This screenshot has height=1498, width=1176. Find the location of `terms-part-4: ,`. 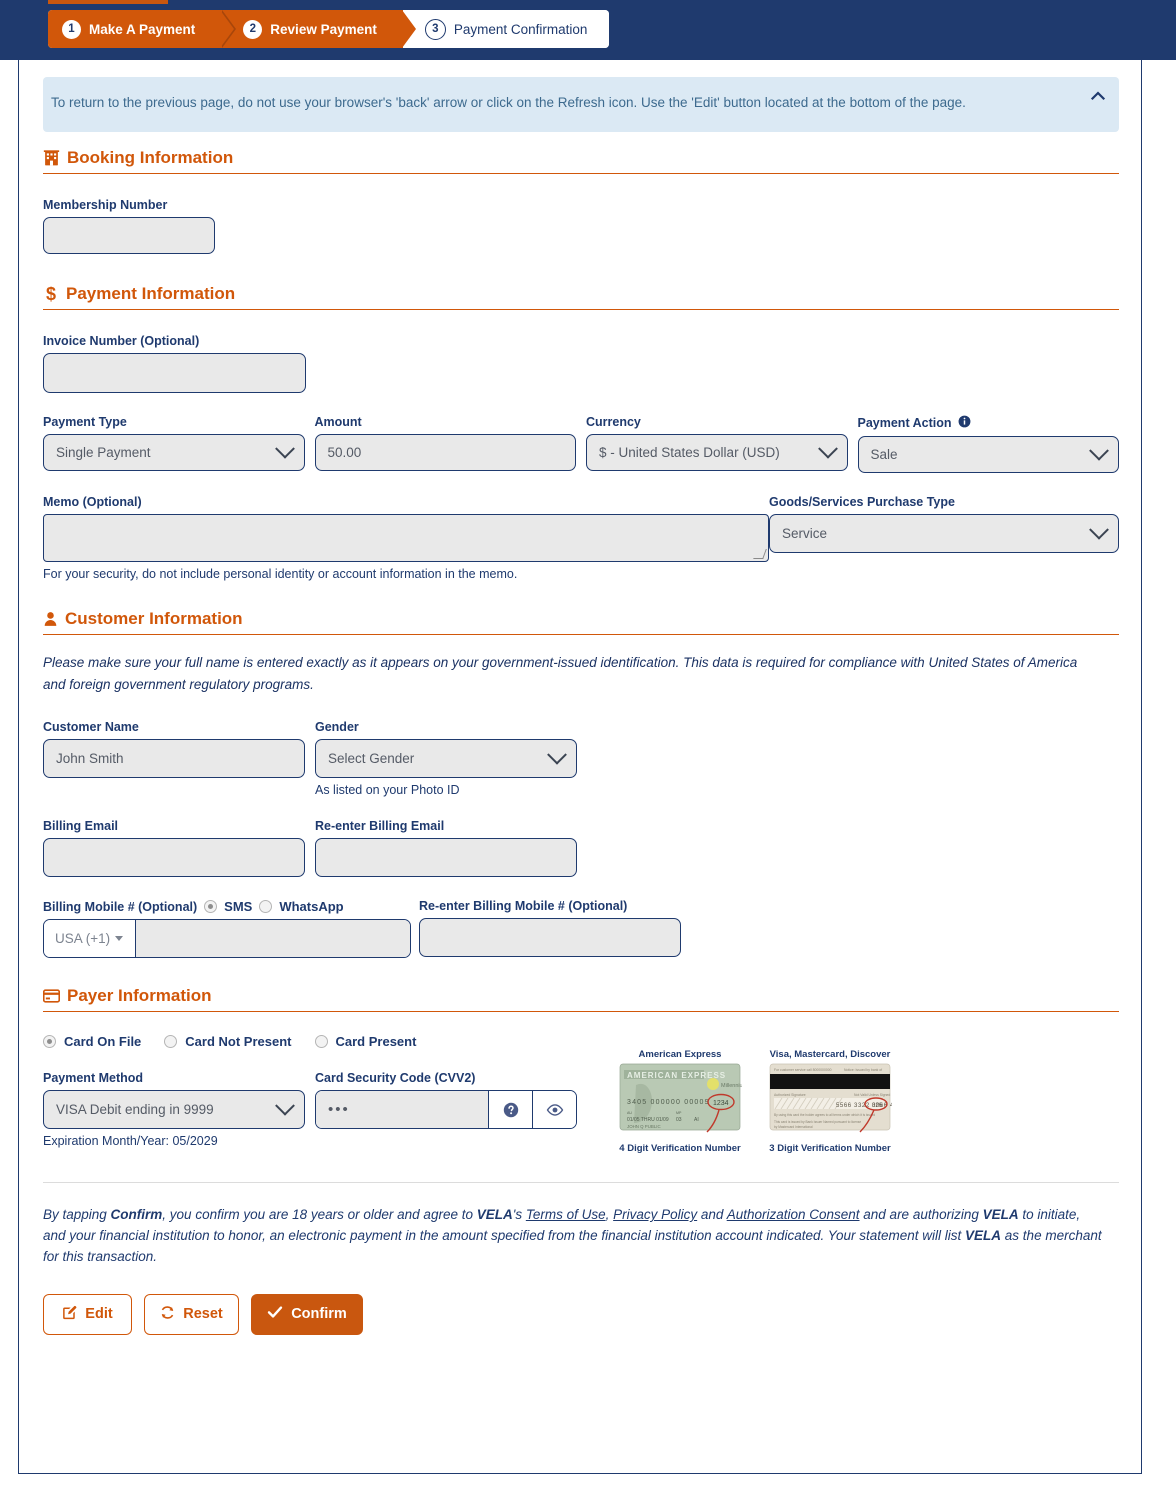

terms-part-4: , is located at coordinates (609, 1215).